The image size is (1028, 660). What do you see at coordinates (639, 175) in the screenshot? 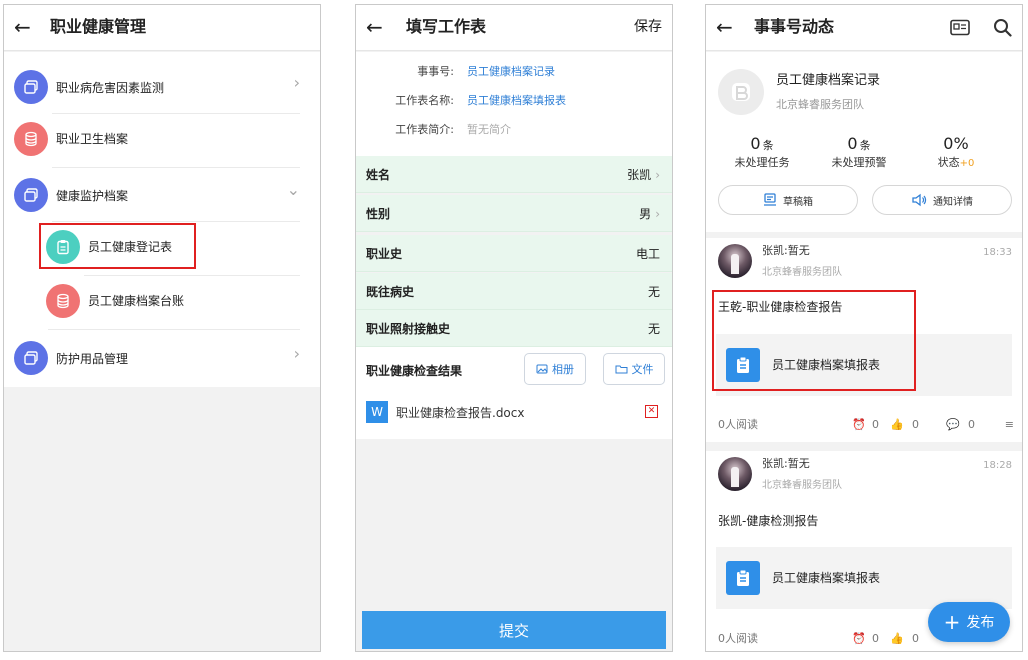
I see `field-value: 张凯` at bounding box center [639, 175].